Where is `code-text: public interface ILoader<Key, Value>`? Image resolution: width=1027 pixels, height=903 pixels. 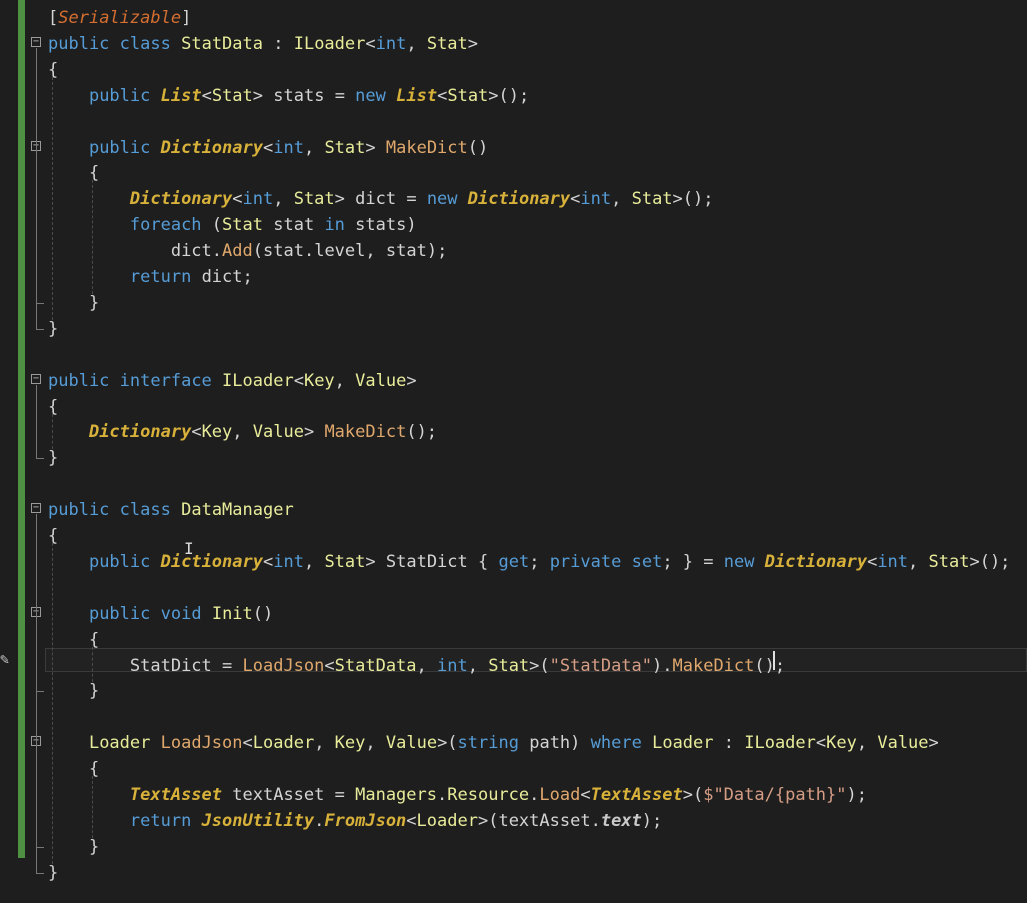 code-text: public interface ILoader<Key, Value> is located at coordinates (232, 380).